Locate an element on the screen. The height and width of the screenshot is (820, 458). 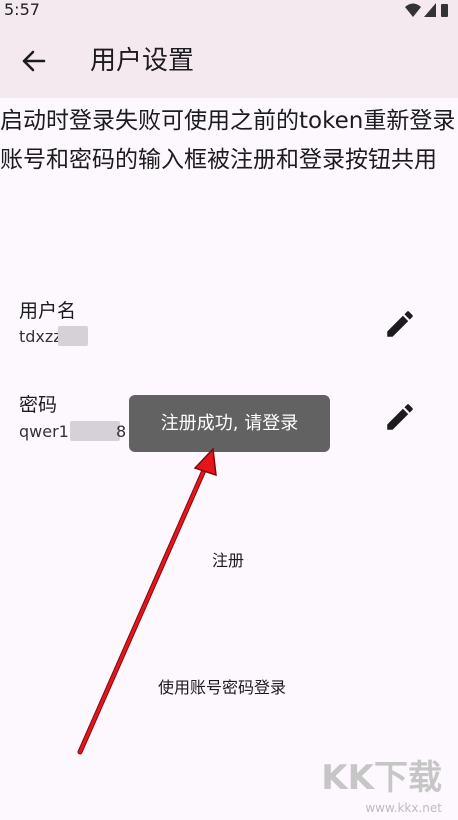
register-button: 注册 is located at coordinates (228, 561).